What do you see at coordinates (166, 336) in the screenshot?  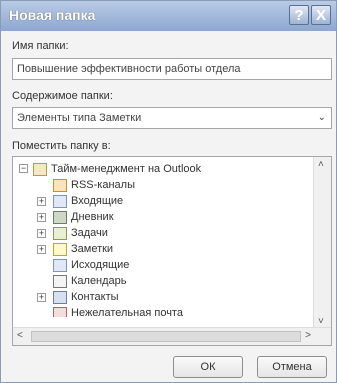 I see `scroll-thumb` at bounding box center [166, 336].